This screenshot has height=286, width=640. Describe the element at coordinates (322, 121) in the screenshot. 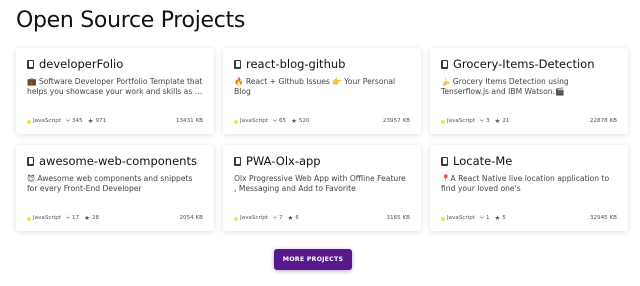

I see `project-footer: JavaScript ⑂ 65 ★ 520 23957 KB` at that location.